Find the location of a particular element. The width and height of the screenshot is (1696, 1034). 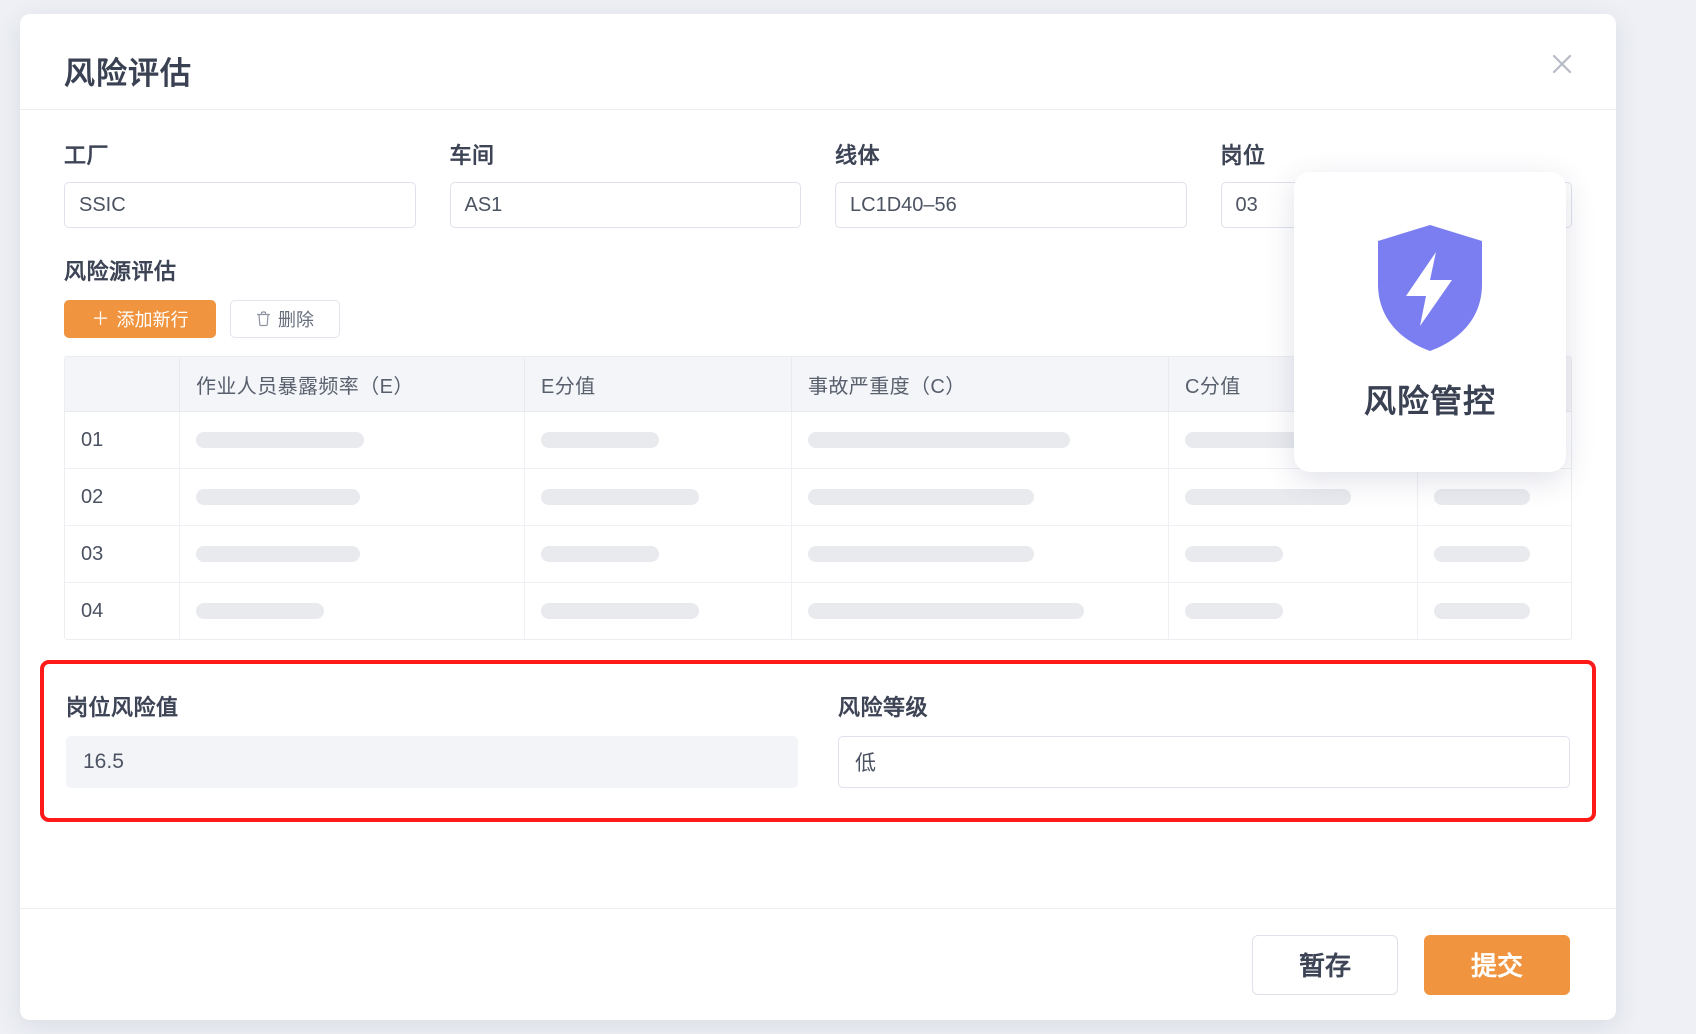

result-highlight-band: 岗位风险值 16.5 风险等级 低 is located at coordinates (818, 741).